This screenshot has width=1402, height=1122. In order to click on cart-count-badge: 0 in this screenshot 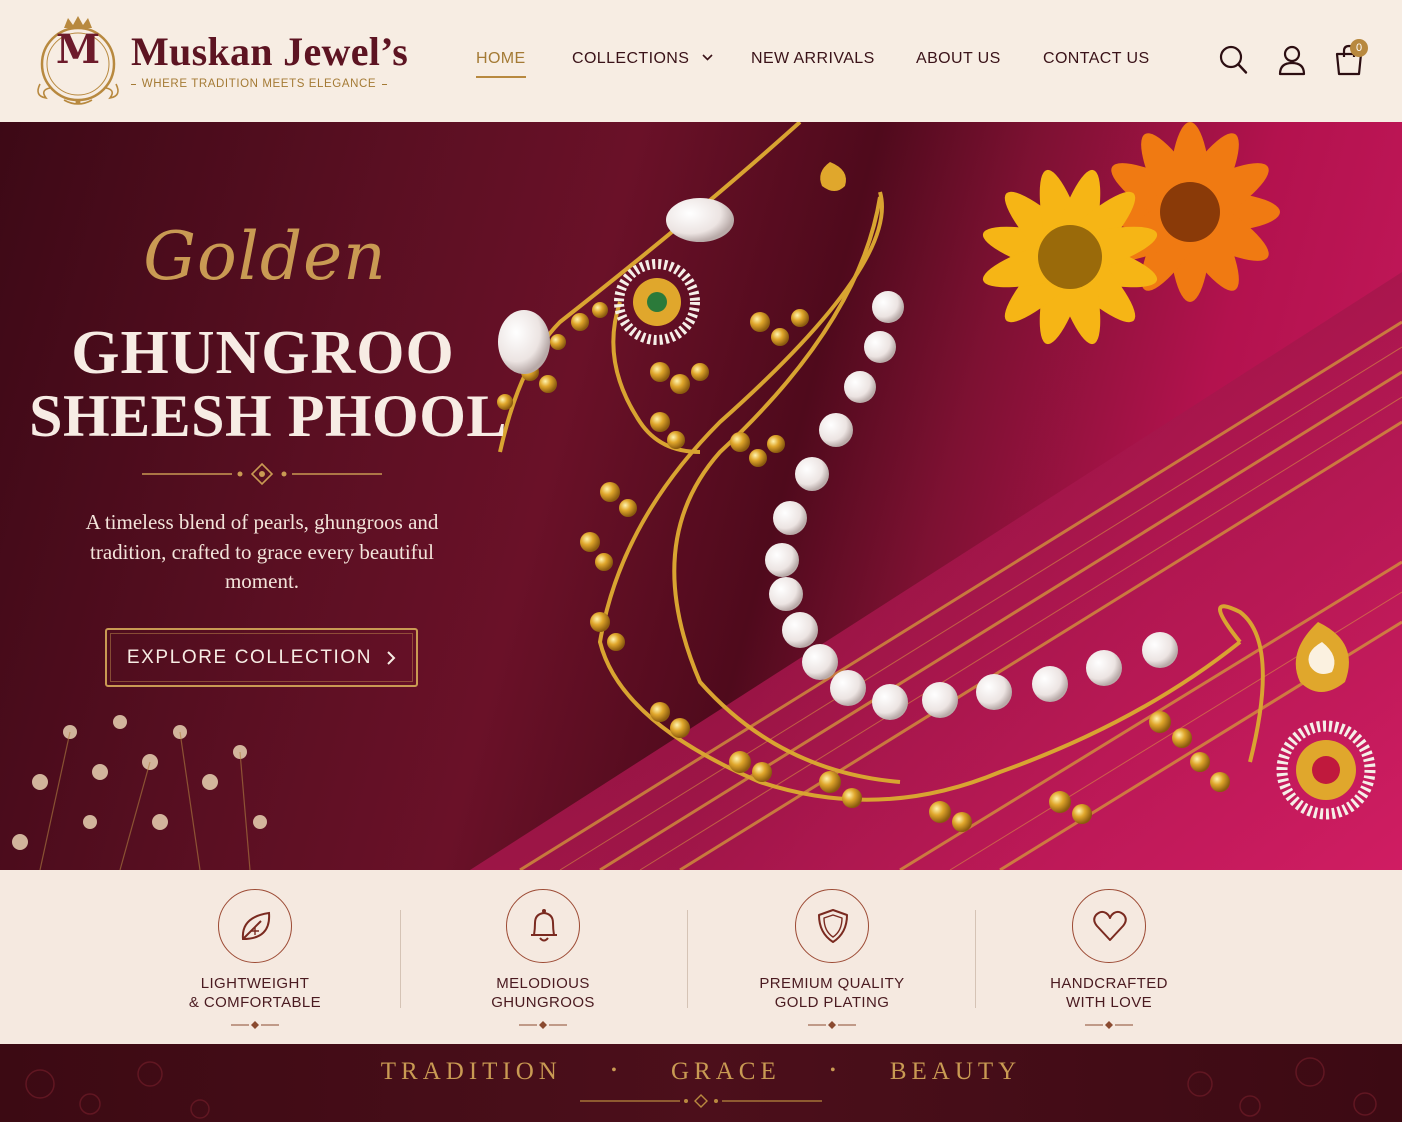, I will do `click(1359, 48)`.